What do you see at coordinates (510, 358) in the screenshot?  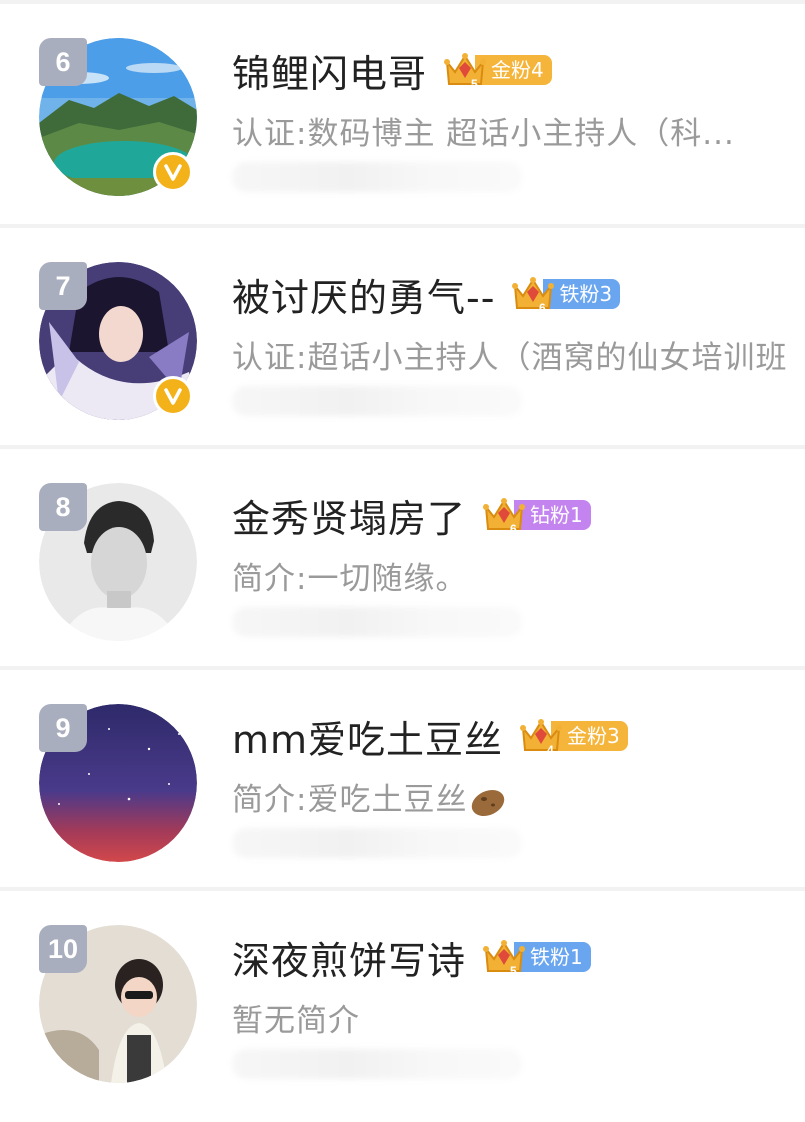 I see `user-description: 认证:超话小主持人（酒窝的仙女培训班` at bounding box center [510, 358].